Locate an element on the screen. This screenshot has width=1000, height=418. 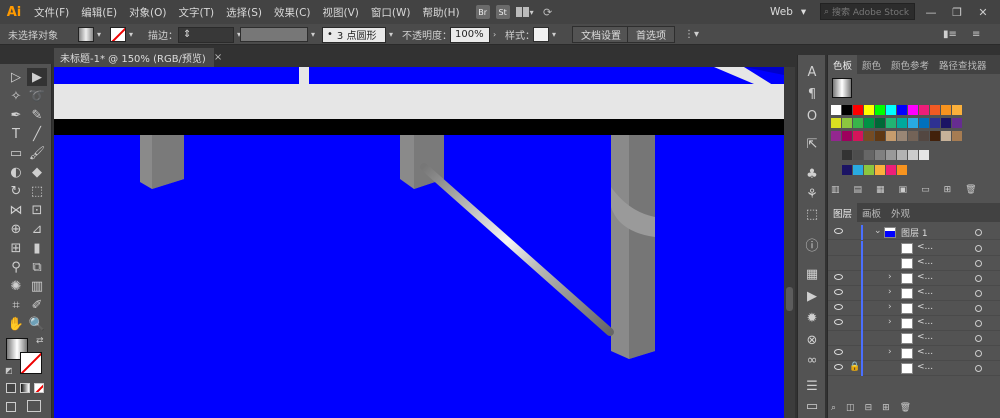
locate-object-icon: ⌕ is located at coordinates (833, 409).